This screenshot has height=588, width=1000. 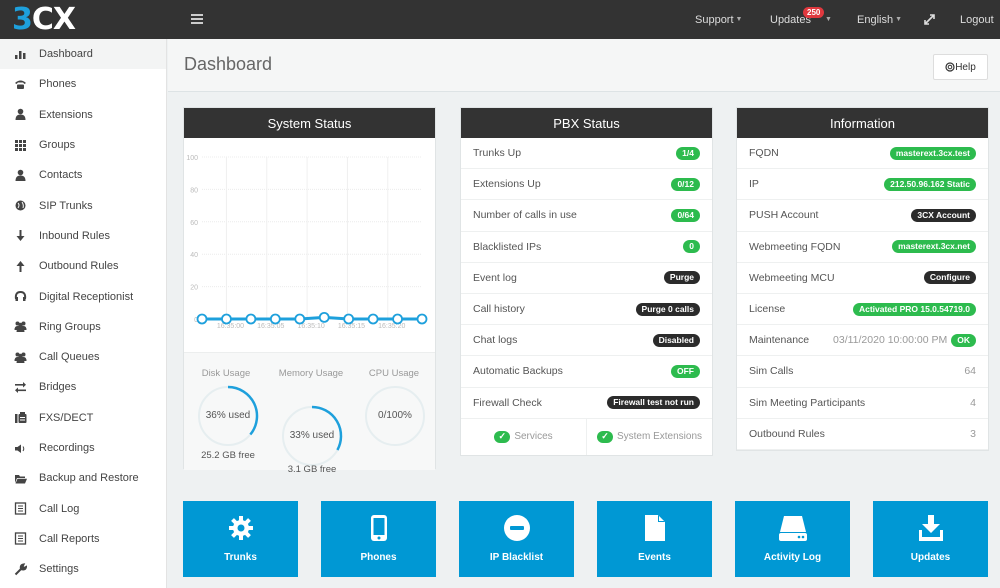 What do you see at coordinates (784, 215) in the screenshot?
I see `row-label: PUSH Account` at bounding box center [784, 215].